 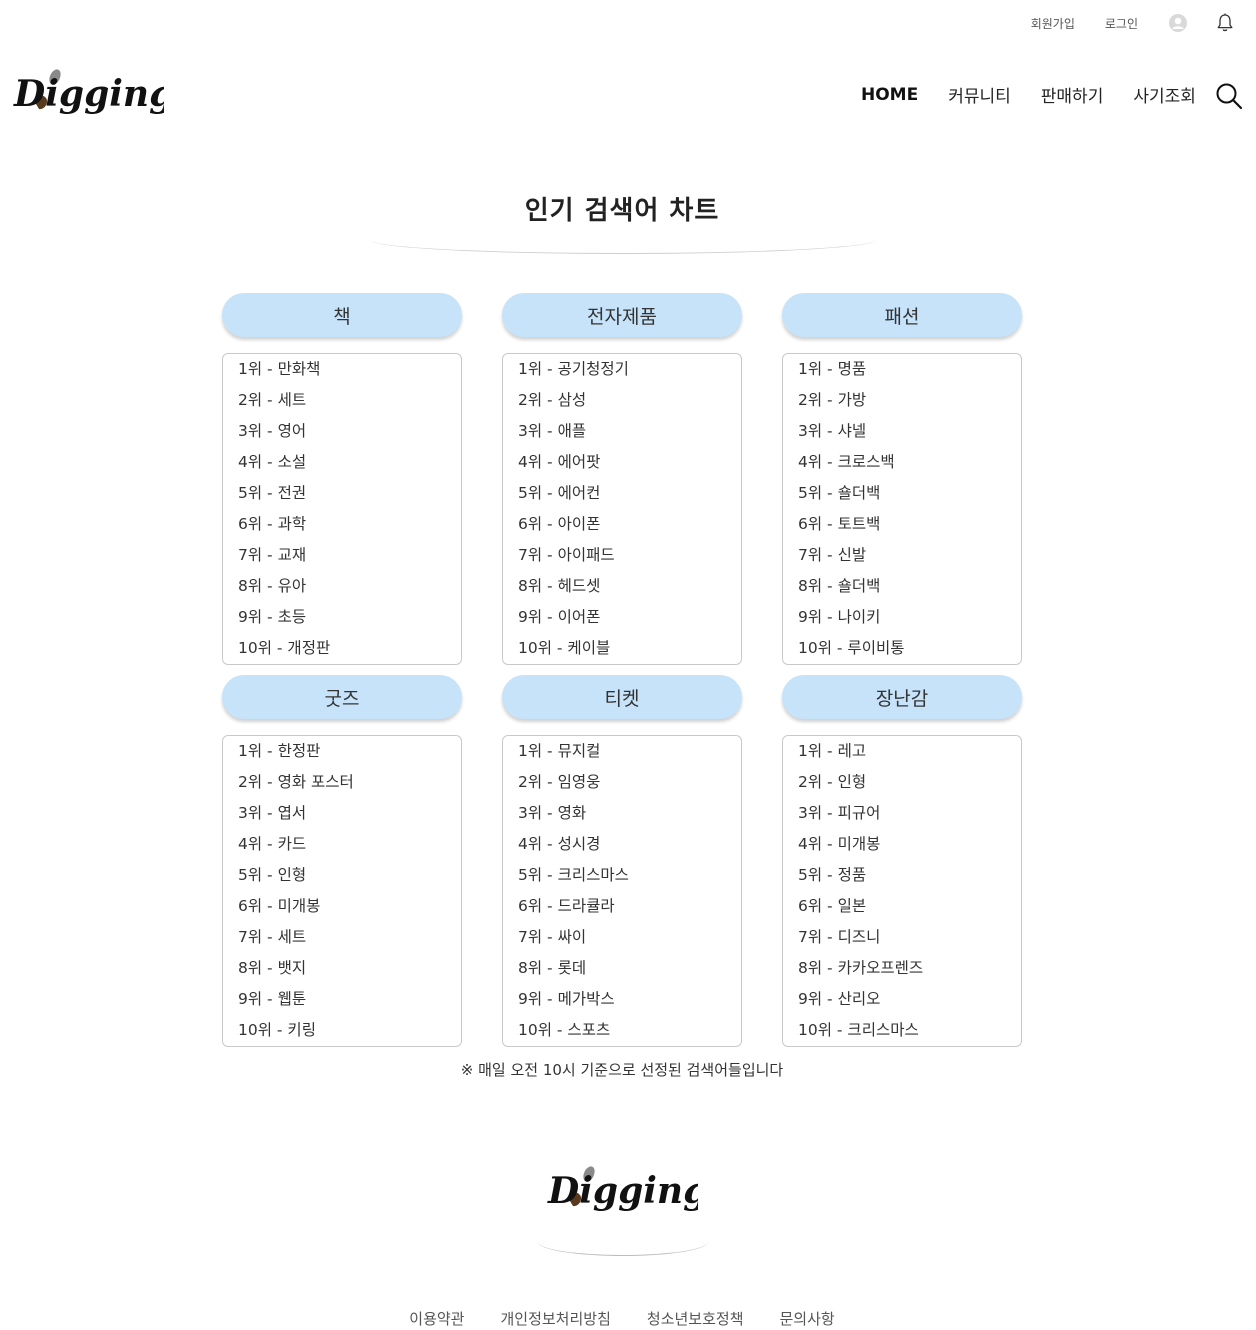 I want to click on list-item: 10위 - 키링, so click(x=349, y=1032).